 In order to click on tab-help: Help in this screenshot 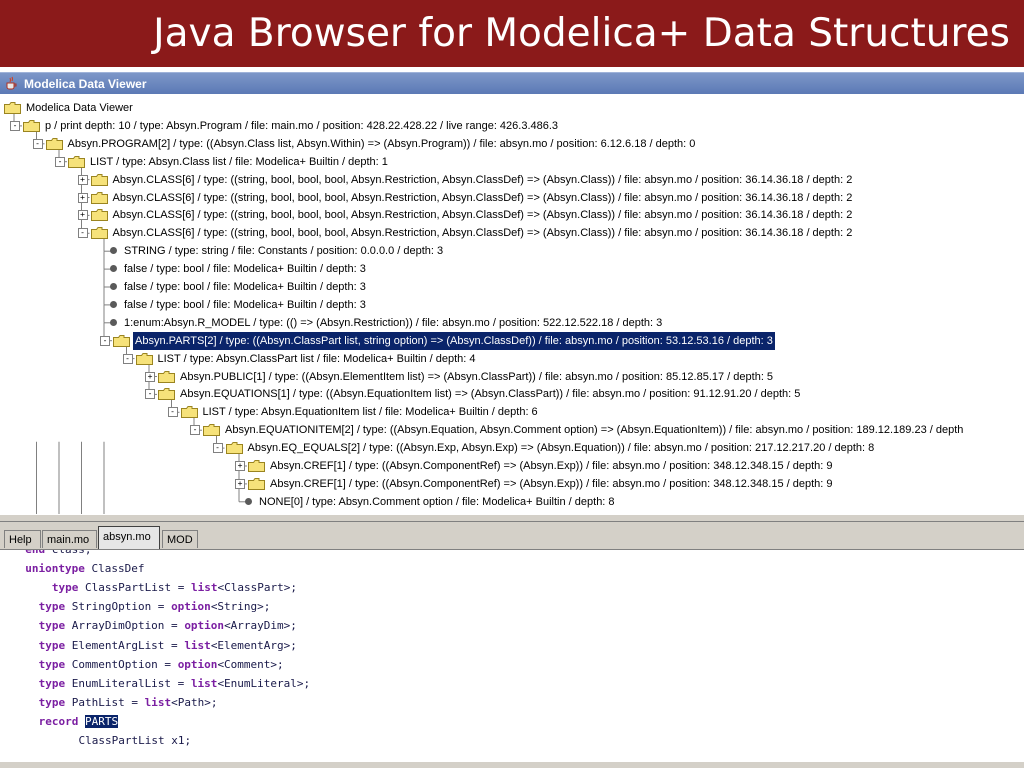, I will do `click(22, 539)`.